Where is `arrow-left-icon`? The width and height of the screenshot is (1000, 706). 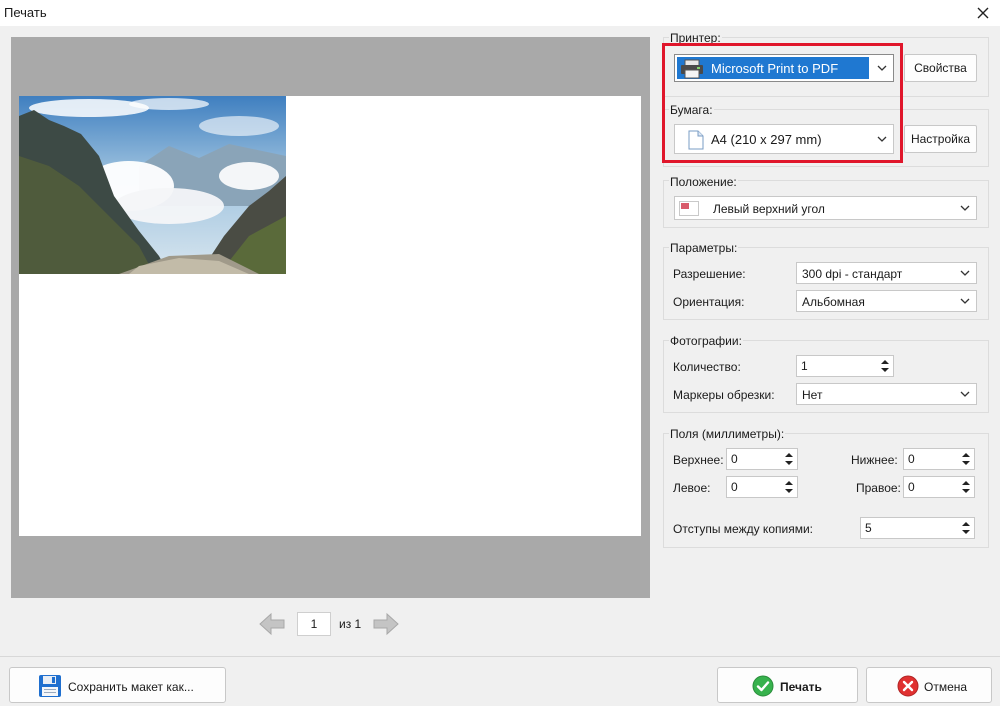
arrow-left-icon is located at coordinates (272, 624).